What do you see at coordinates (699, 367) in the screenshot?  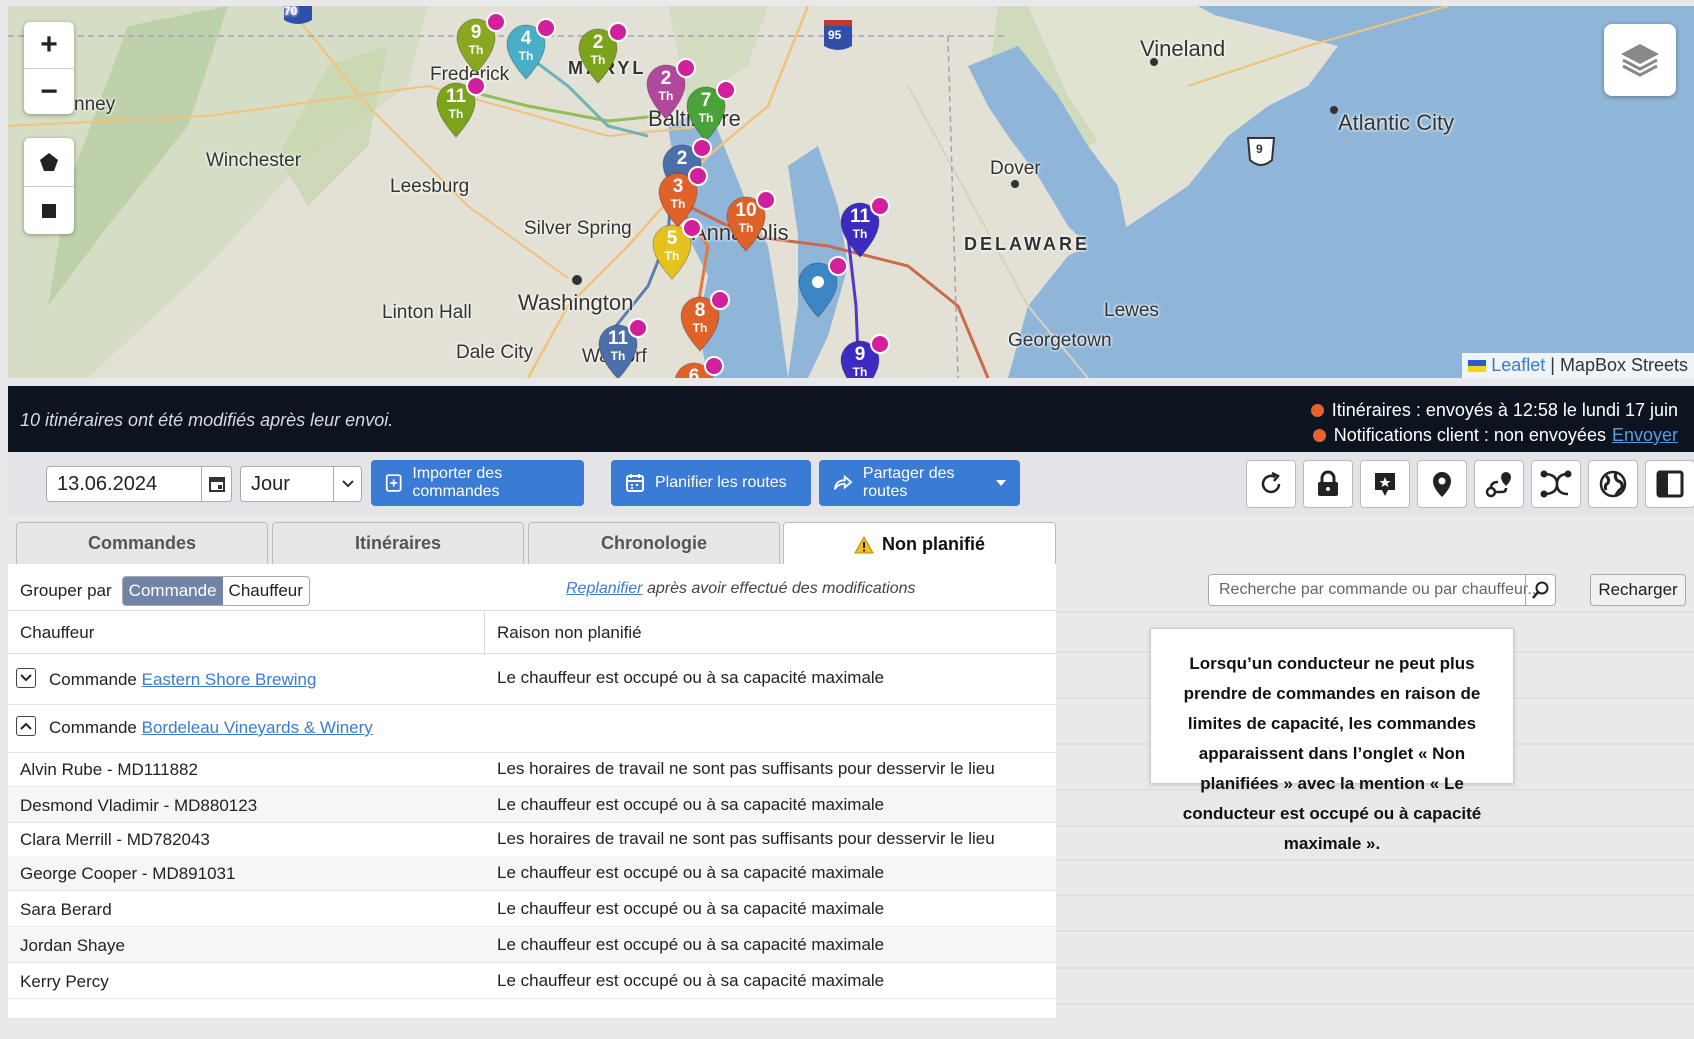 I see `route-marker: 6` at bounding box center [699, 367].